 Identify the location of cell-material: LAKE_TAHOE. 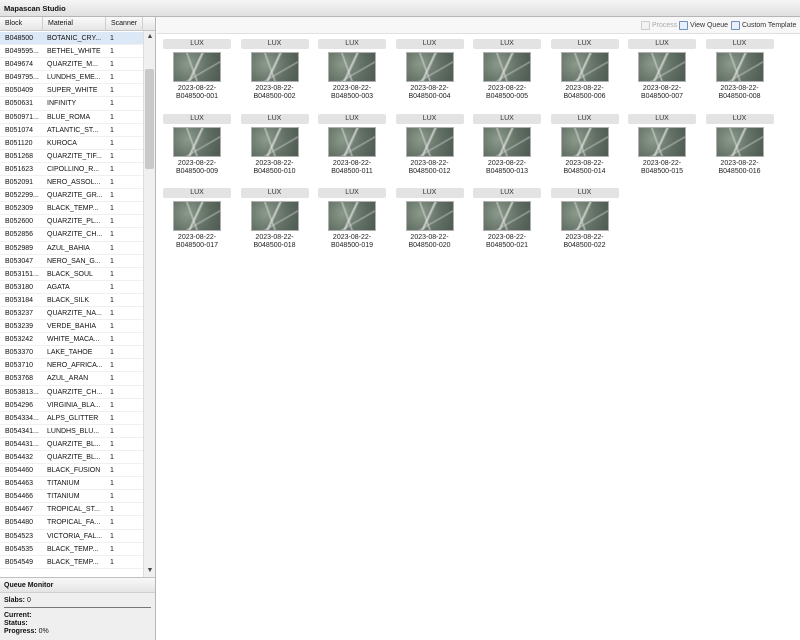
(70, 353).